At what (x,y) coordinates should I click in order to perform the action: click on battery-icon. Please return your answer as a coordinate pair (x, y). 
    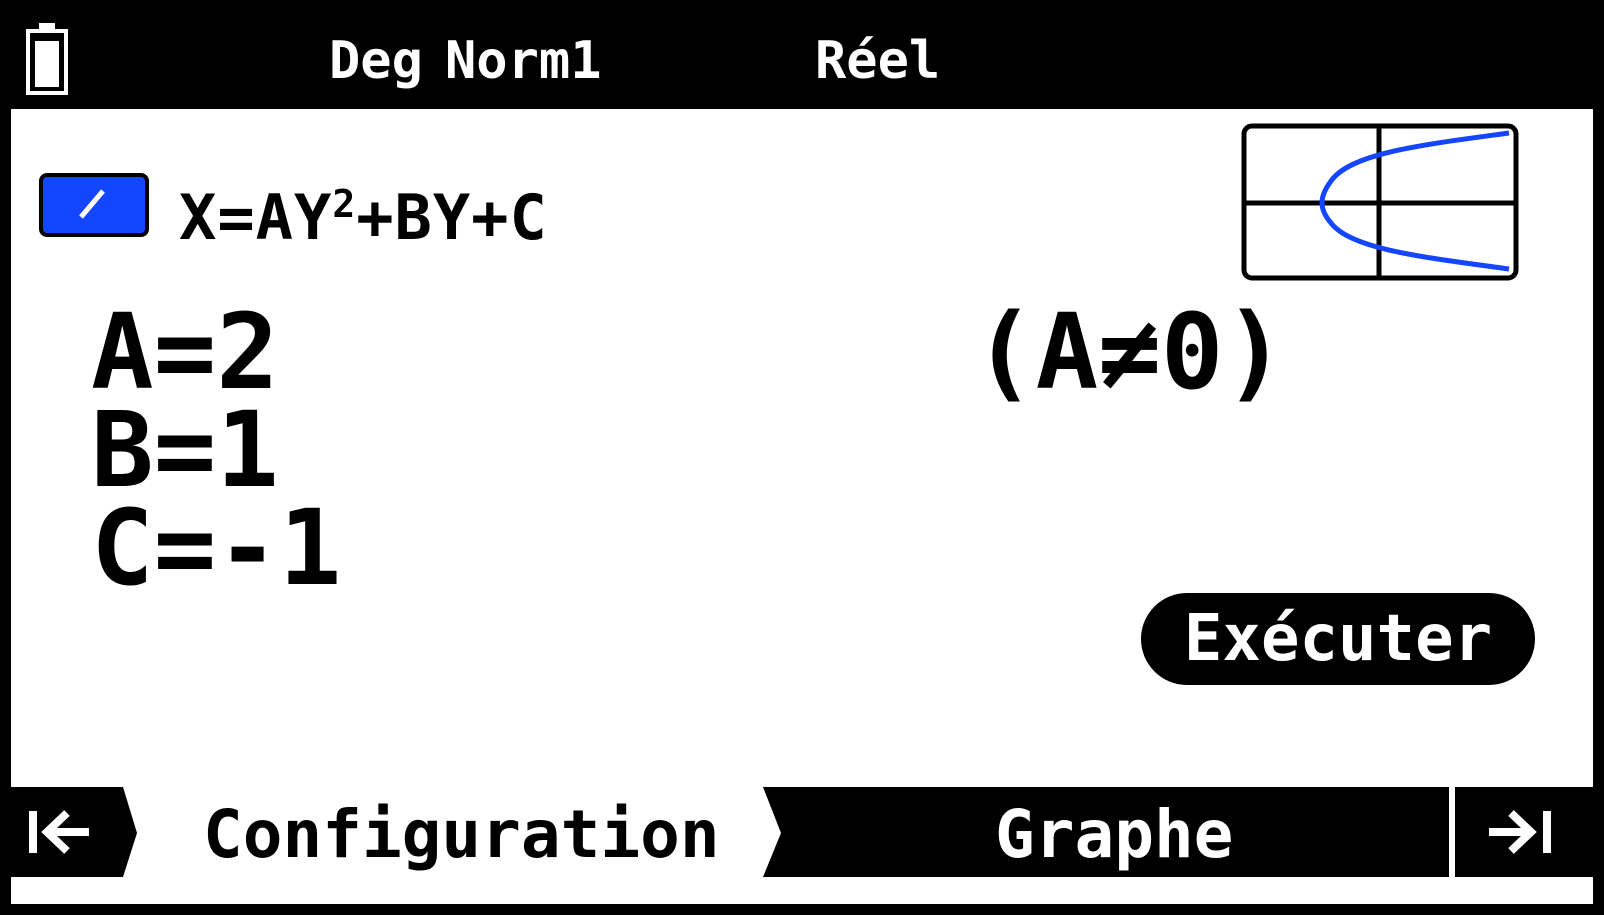
    Looking at the image, I should click on (47, 59).